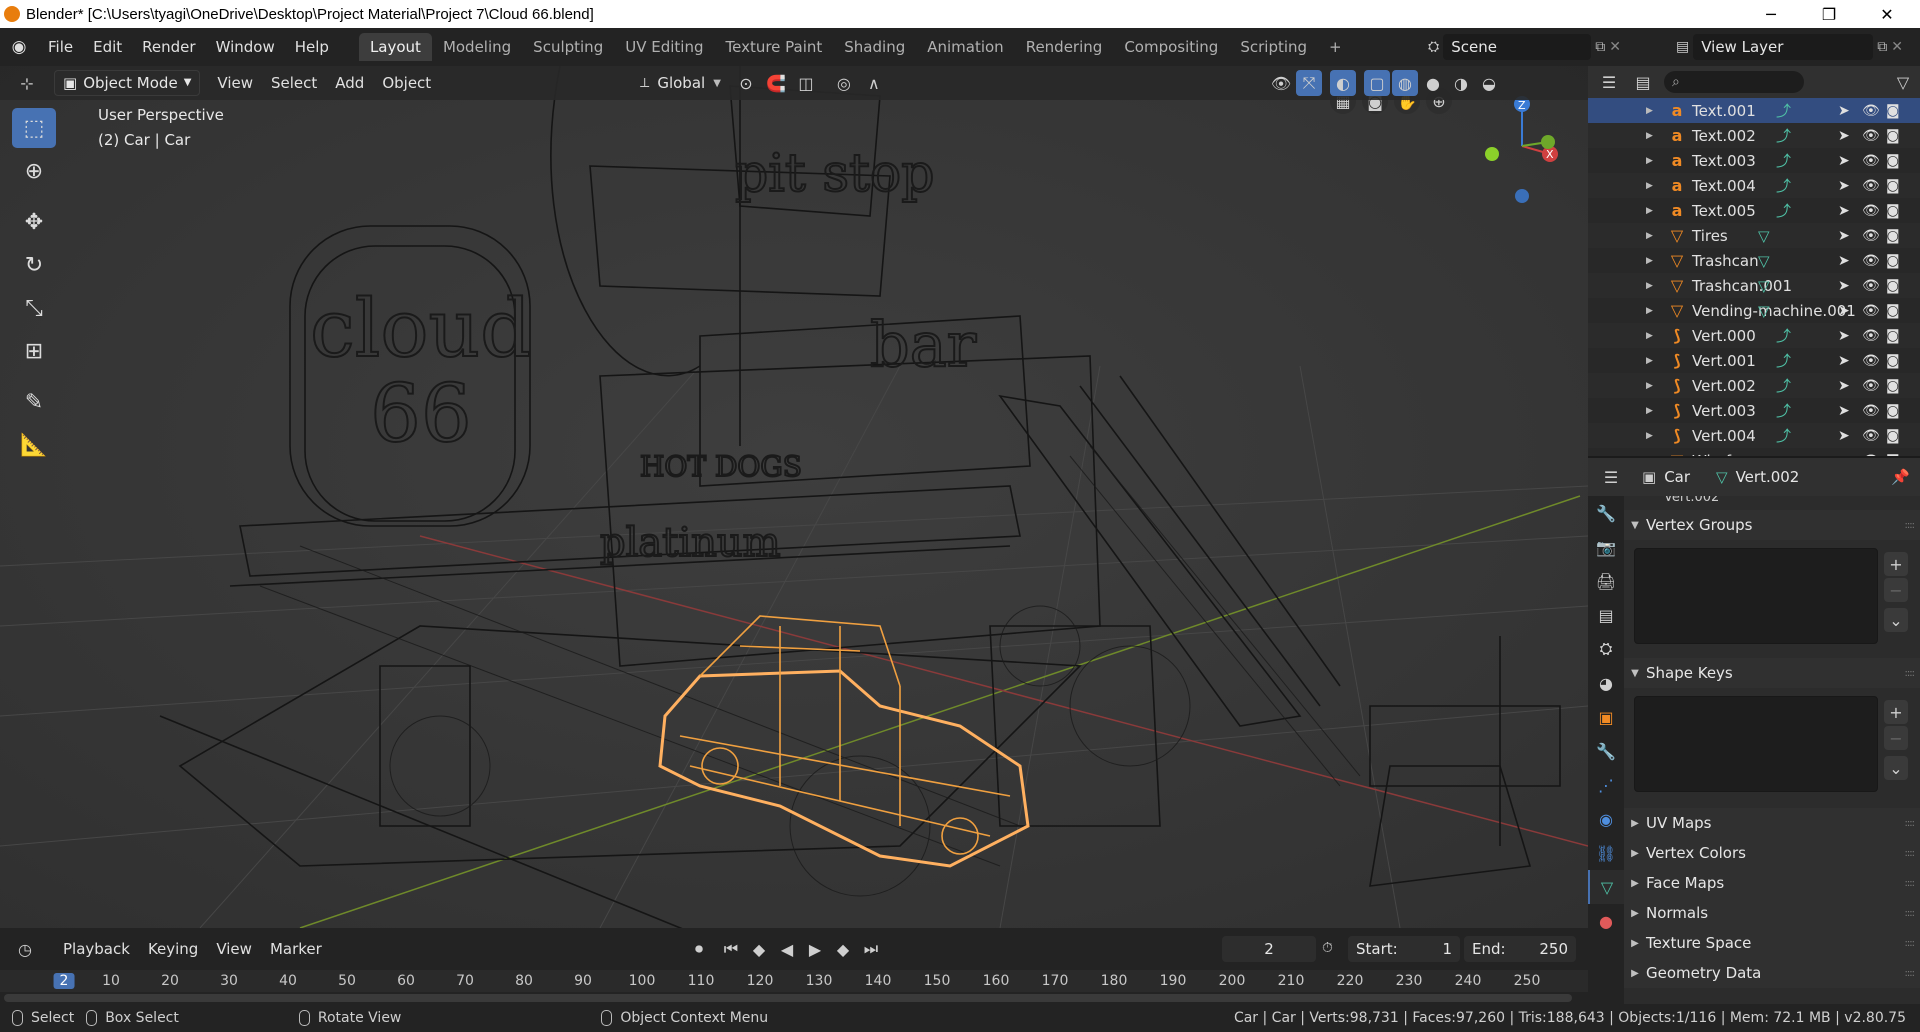  Describe the element at coordinates (1754, 335) in the screenshot. I see `outliner-row: ▶ ⟆ Vert.000 ⤴ ➤ 👁 ◙` at that location.